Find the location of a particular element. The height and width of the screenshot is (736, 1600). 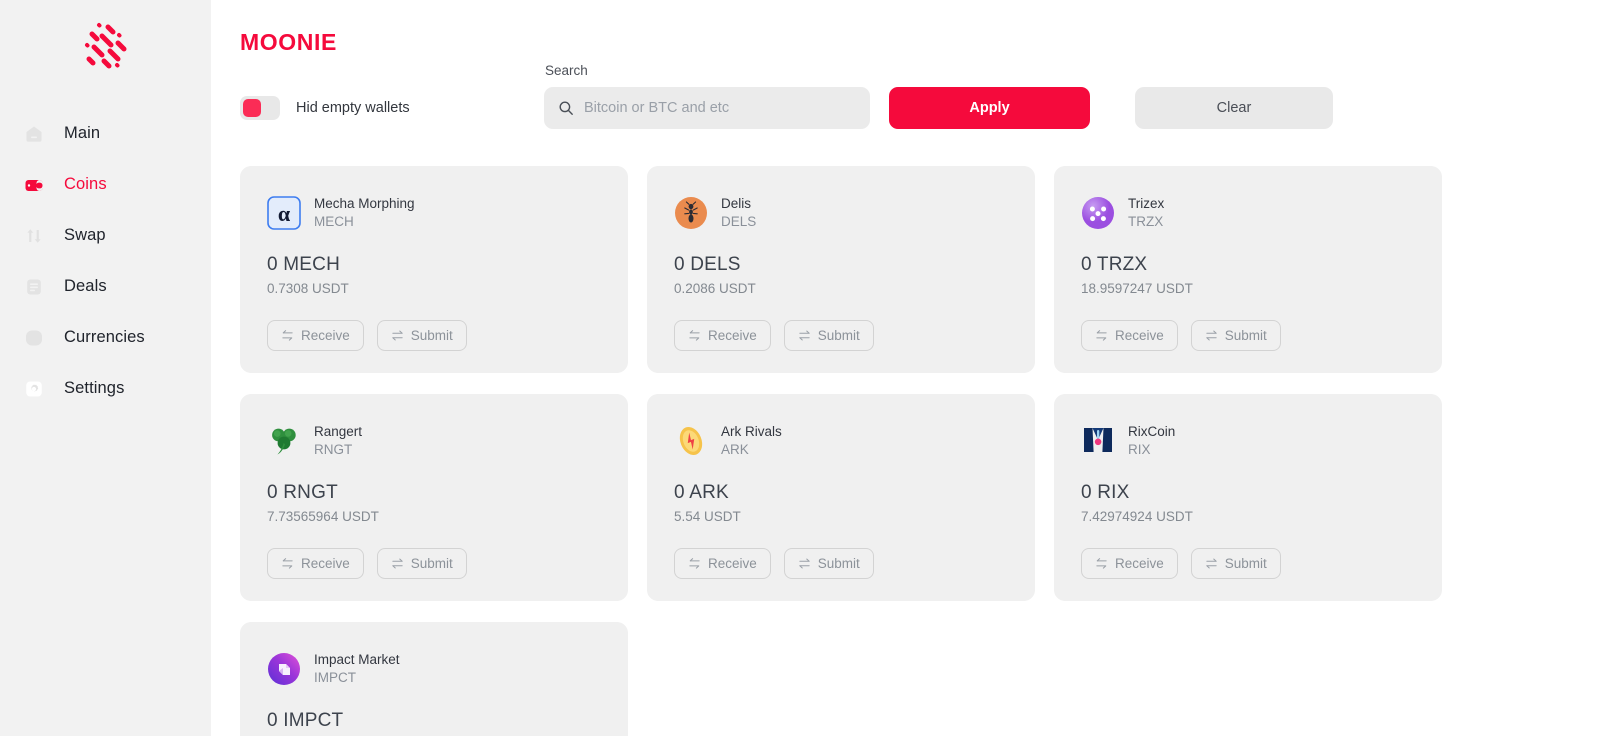

coin-name-group: RixCoin RIX is located at coordinates (1151, 440).